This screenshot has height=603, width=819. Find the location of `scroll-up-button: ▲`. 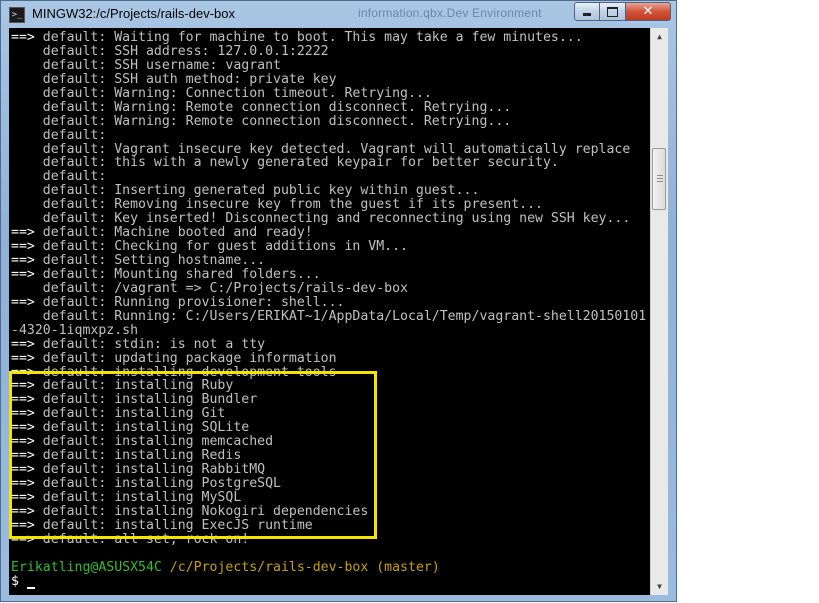

scroll-up-button: ▲ is located at coordinates (659, 36).